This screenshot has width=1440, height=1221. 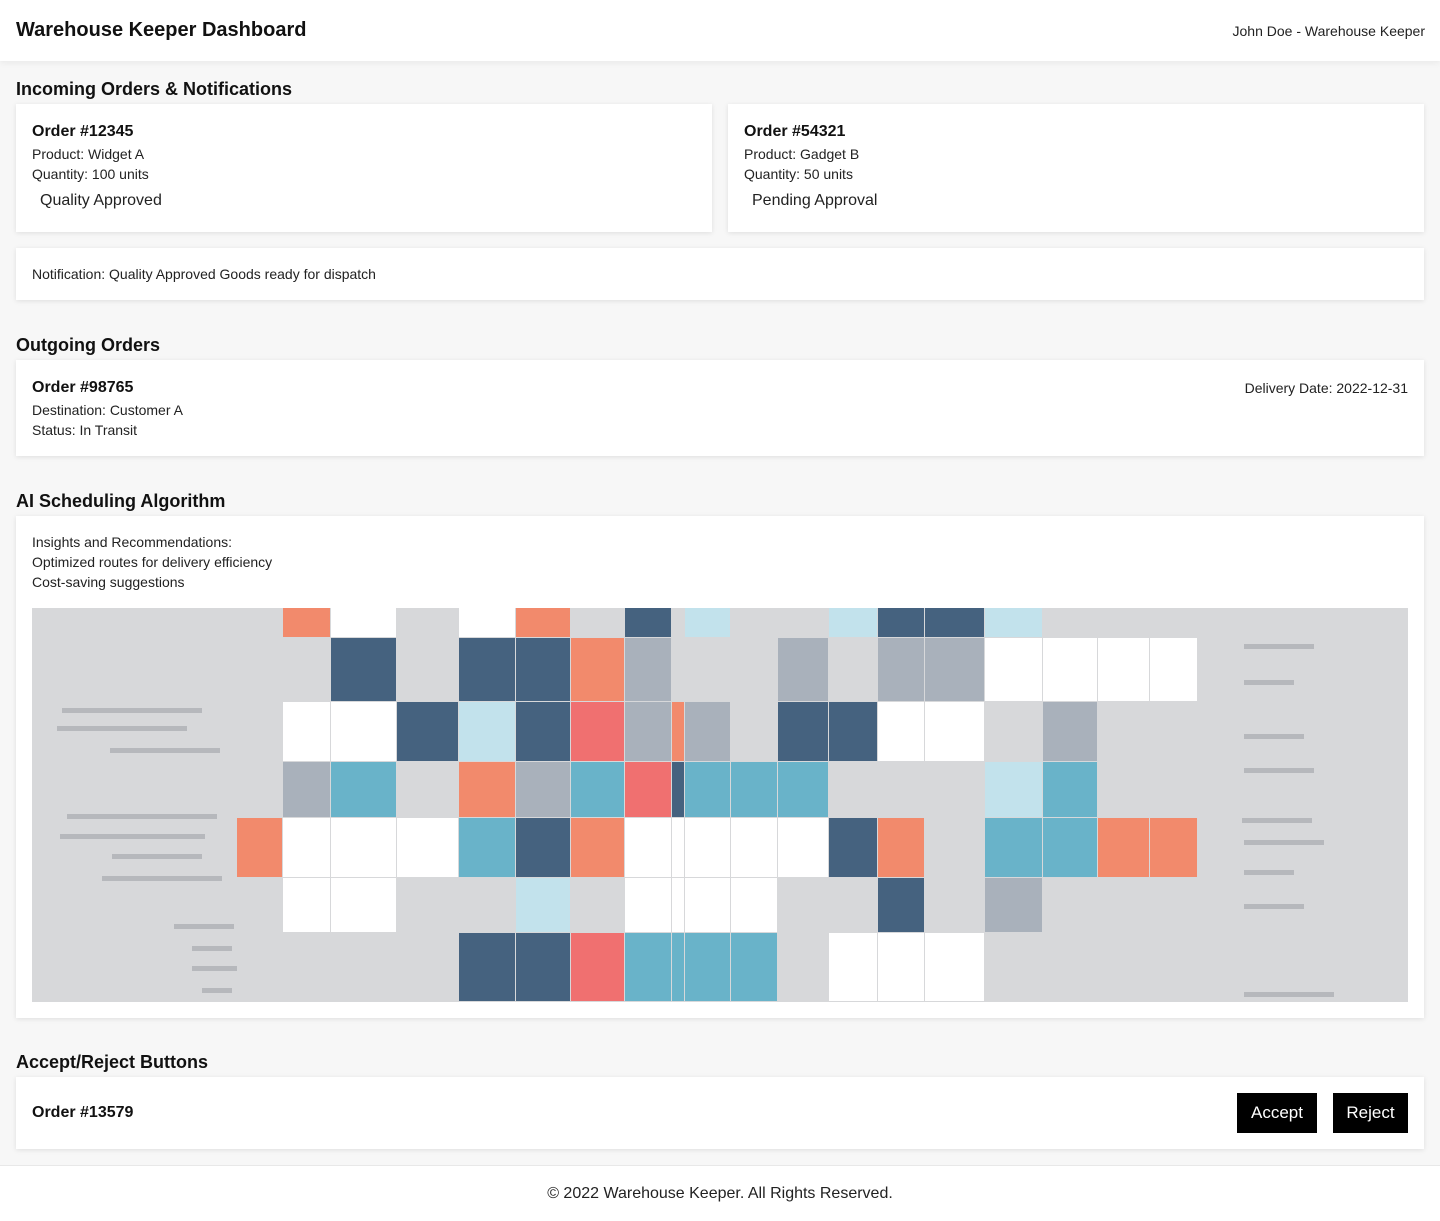 What do you see at coordinates (101, 200) in the screenshot?
I see `order-status: Quality Approved` at bounding box center [101, 200].